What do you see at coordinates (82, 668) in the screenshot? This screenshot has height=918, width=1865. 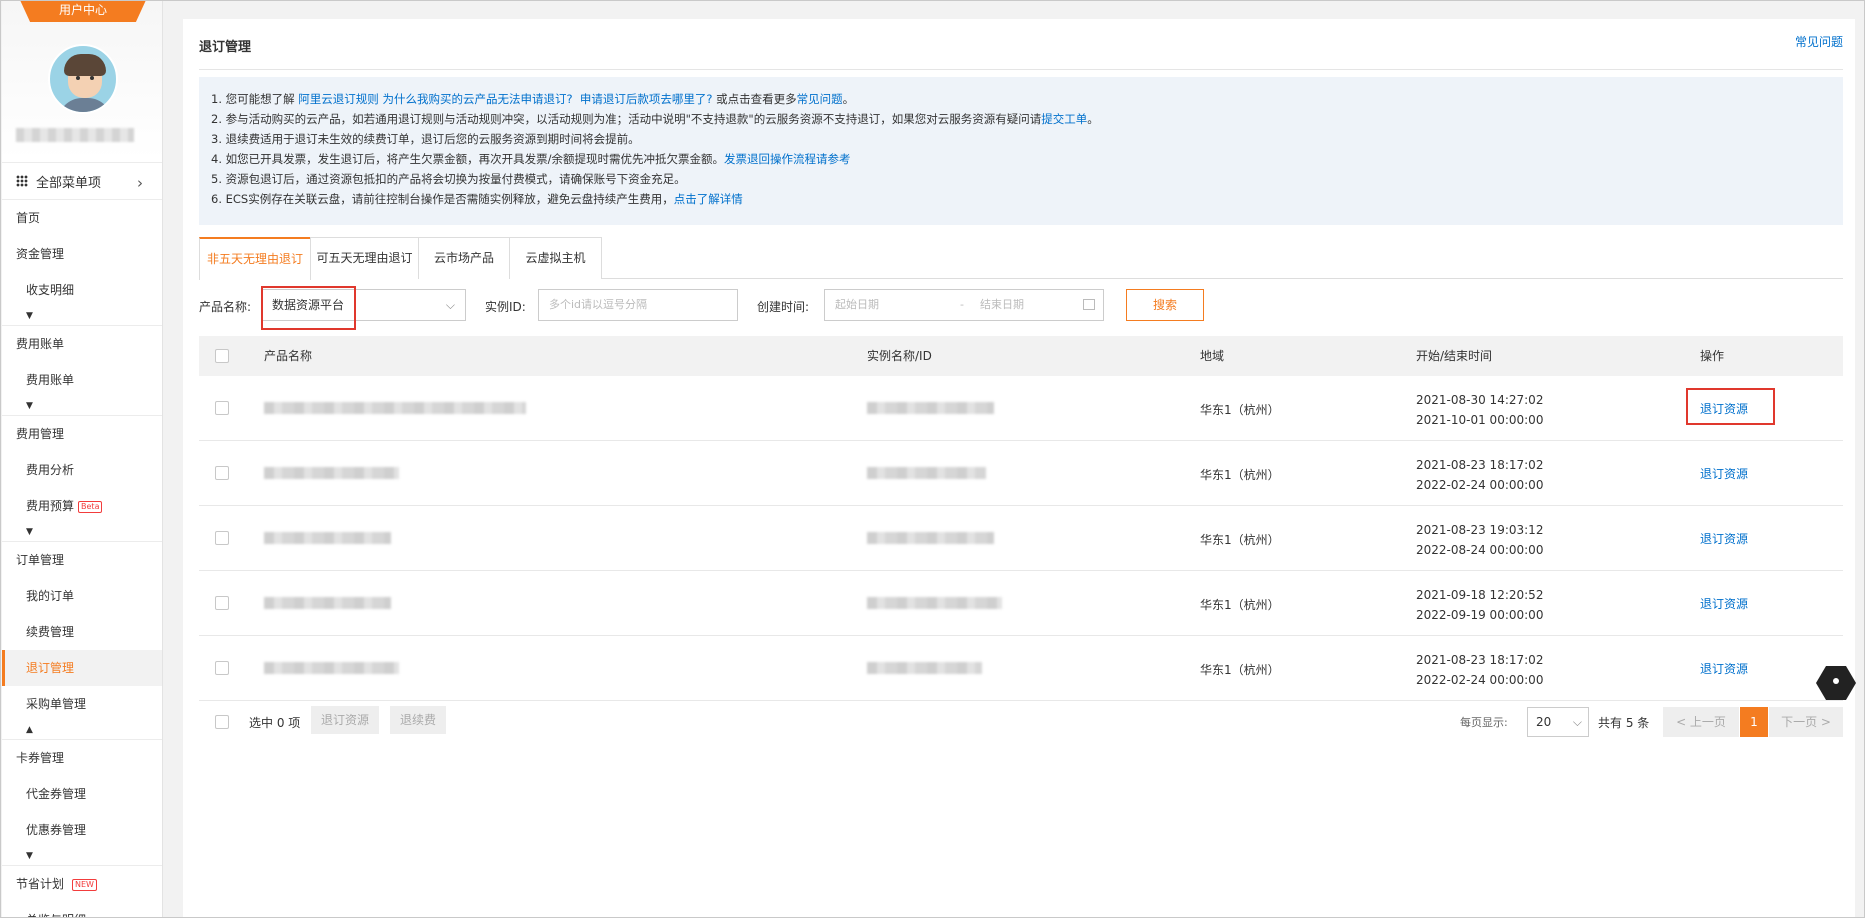 I see `sidebar-item-unsubscribe: 退订管理` at bounding box center [82, 668].